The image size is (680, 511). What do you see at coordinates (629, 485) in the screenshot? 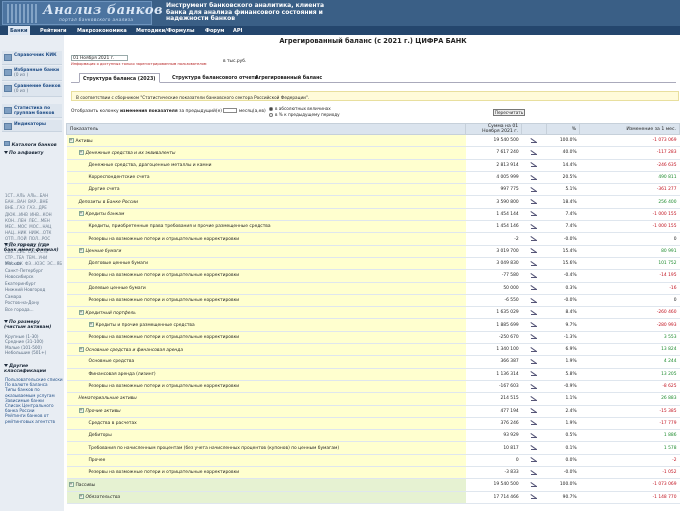
I see `row-change: -1 073 069` at bounding box center [629, 485].